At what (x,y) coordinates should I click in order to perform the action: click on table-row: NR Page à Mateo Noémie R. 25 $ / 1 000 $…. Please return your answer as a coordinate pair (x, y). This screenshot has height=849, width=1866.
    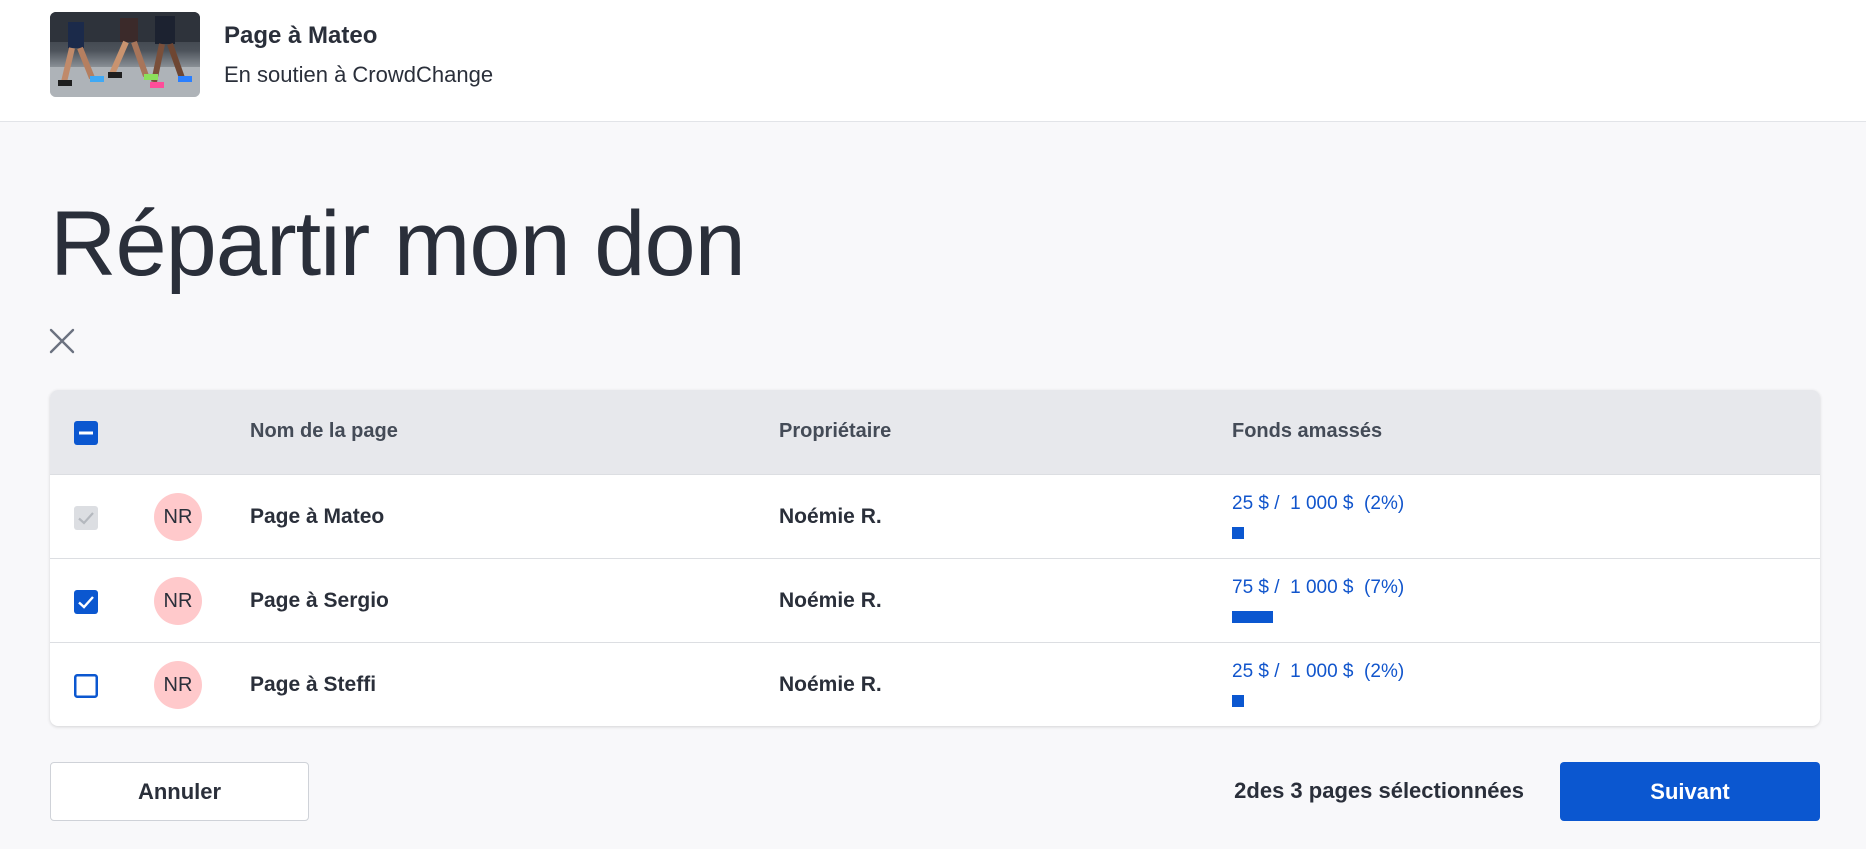
    Looking at the image, I should click on (935, 516).